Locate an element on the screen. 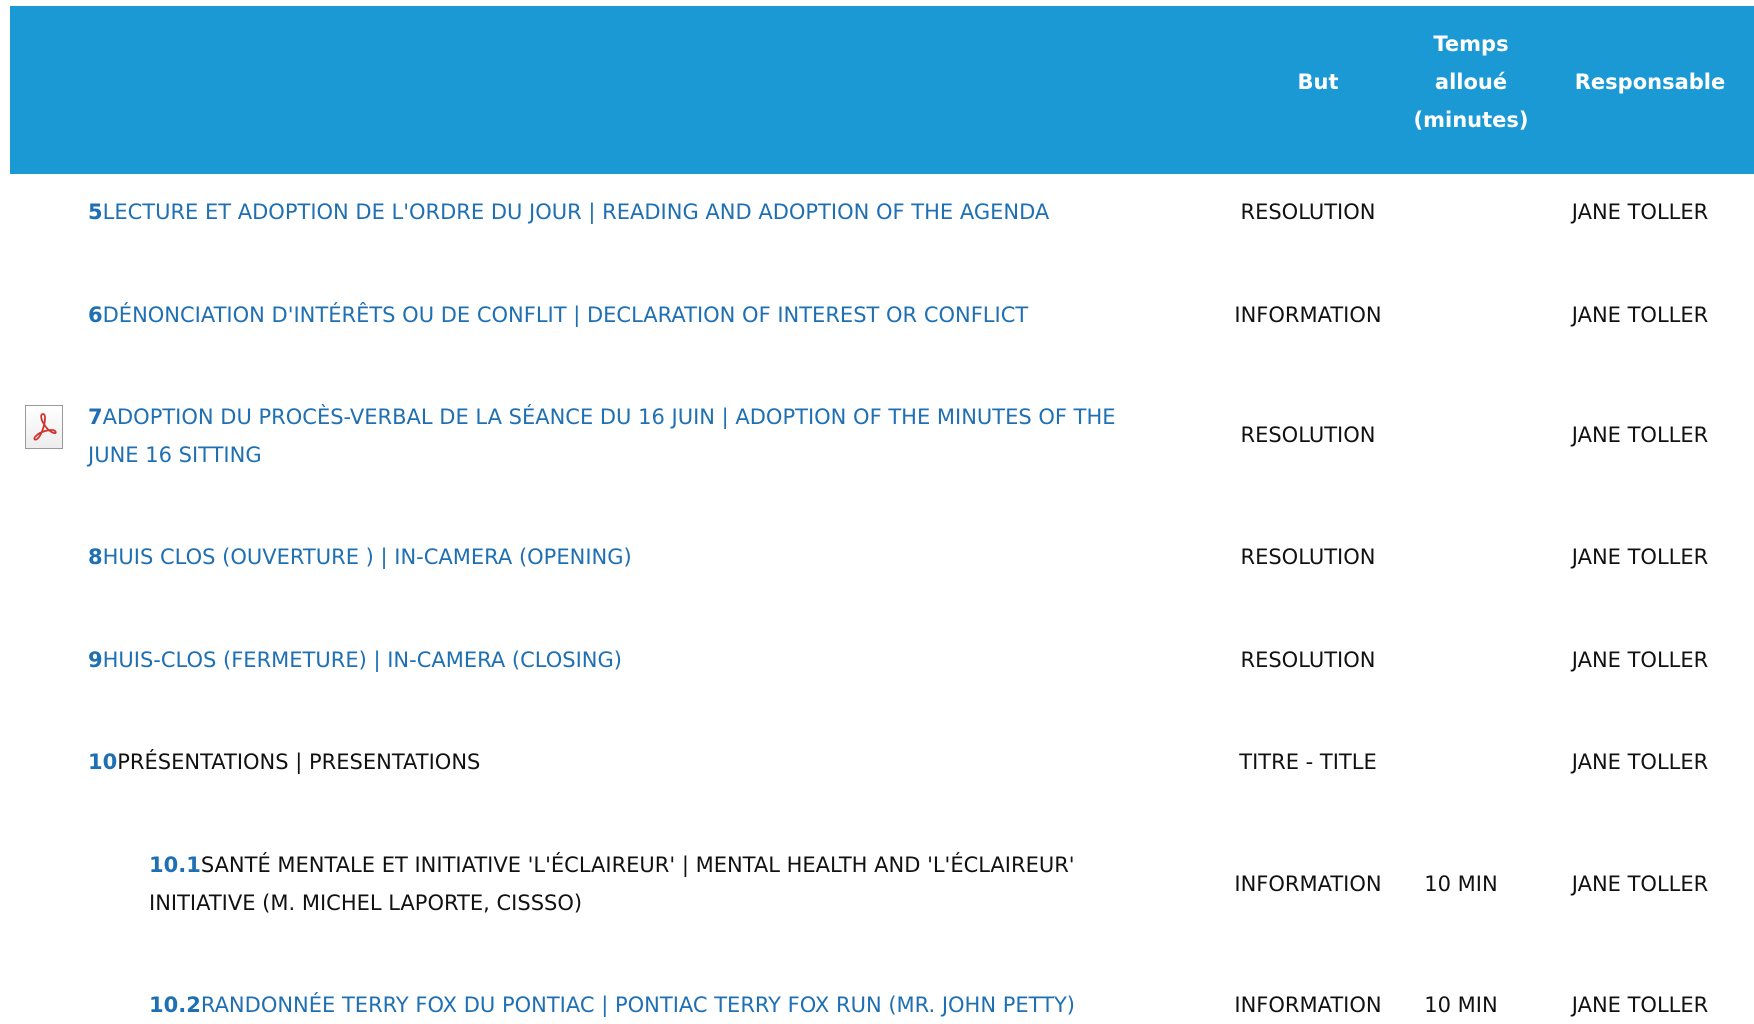  agenda-item-number: 10.2 is located at coordinates (175, 1005).